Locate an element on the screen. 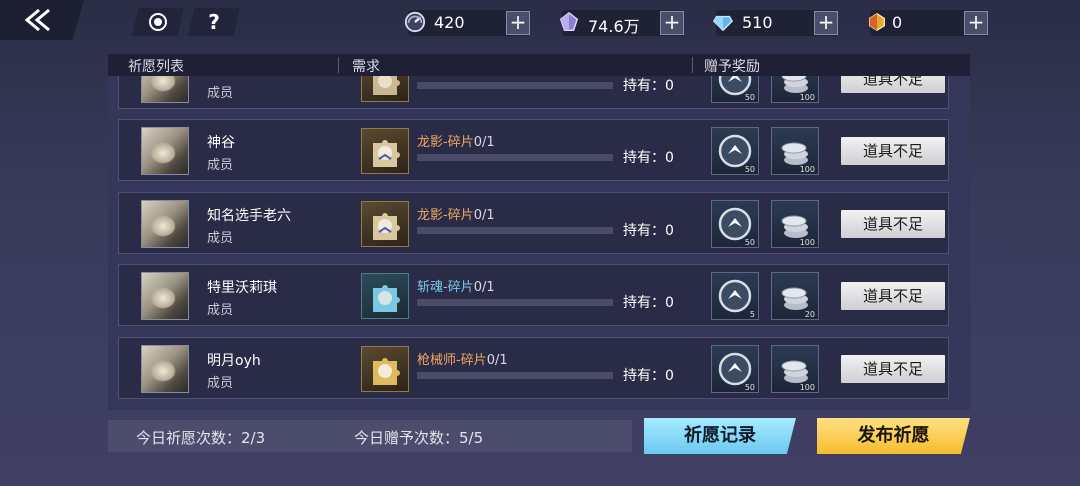 Image resolution: width=1080 pixels, height=486 pixels. fragment-name: 枪械师-碎片0/1 is located at coordinates (462, 360).